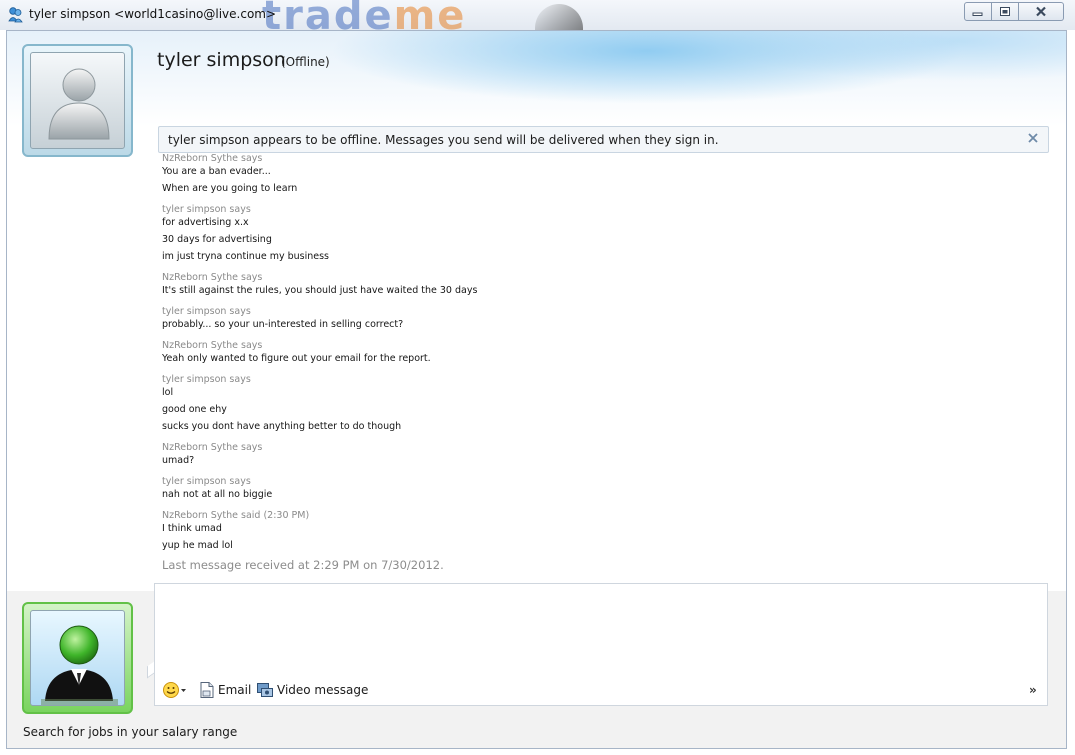 This screenshot has width=1075, height=755. What do you see at coordinates (323, 690) in the screenshot?
I see `video-message-label: Video message` at bounding box center [323, 690].